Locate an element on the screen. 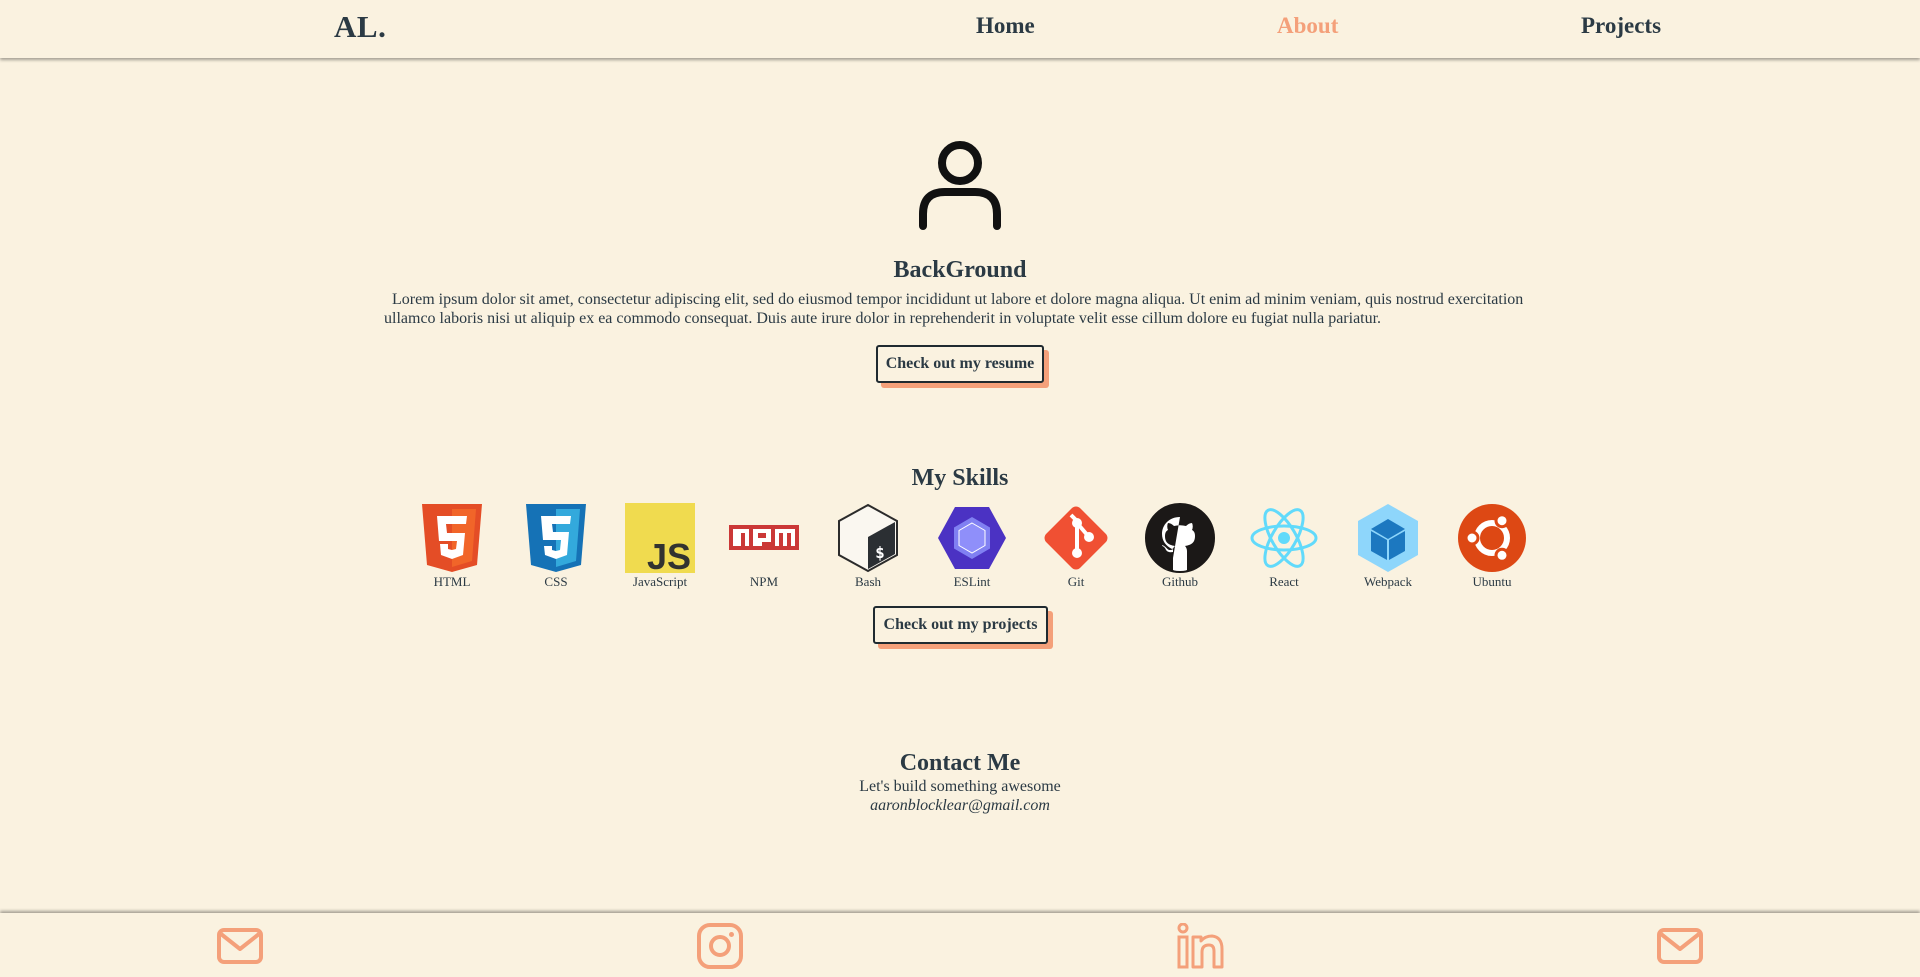  skill-label: NPM is located at coordinates (764, 581).